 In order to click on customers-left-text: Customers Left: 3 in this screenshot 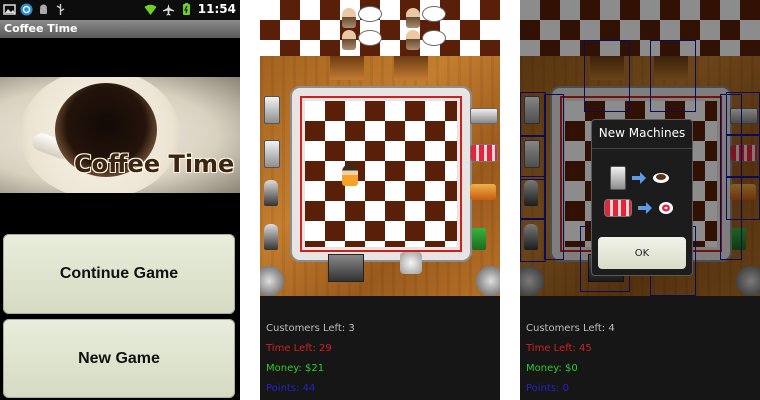, I will do `click(310, 328)`.